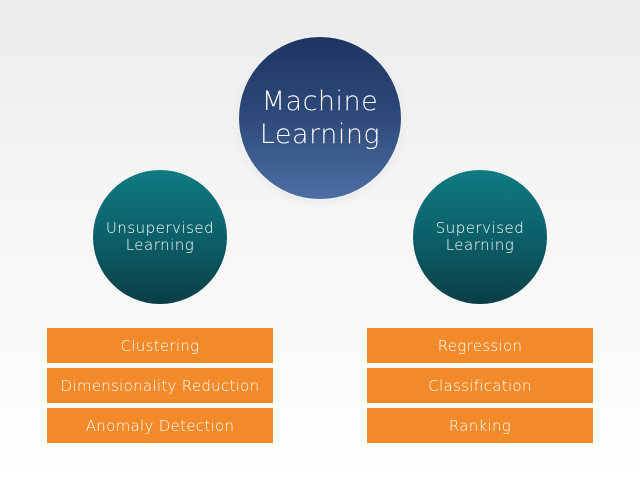  Describe the element at coordinates (480, 425) in the screenshot. I see `item-box-ranking: Ranking` at that location.